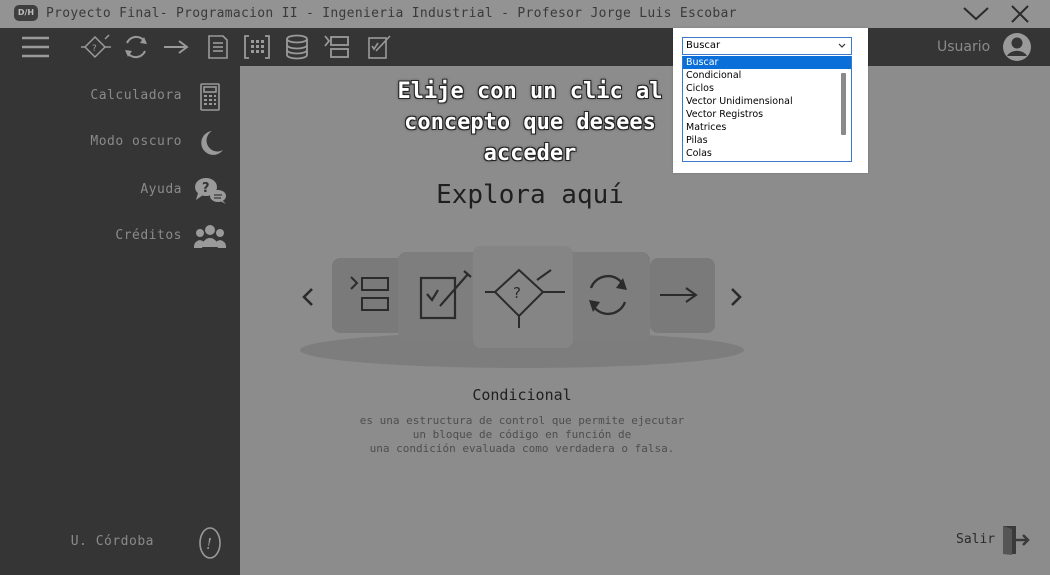 The width and height of the screenshot is (1050, 575). Describe the element at coordinates (161, 189) in the screenshot. I see `sidebar-item-label: Ayuda` at that location.